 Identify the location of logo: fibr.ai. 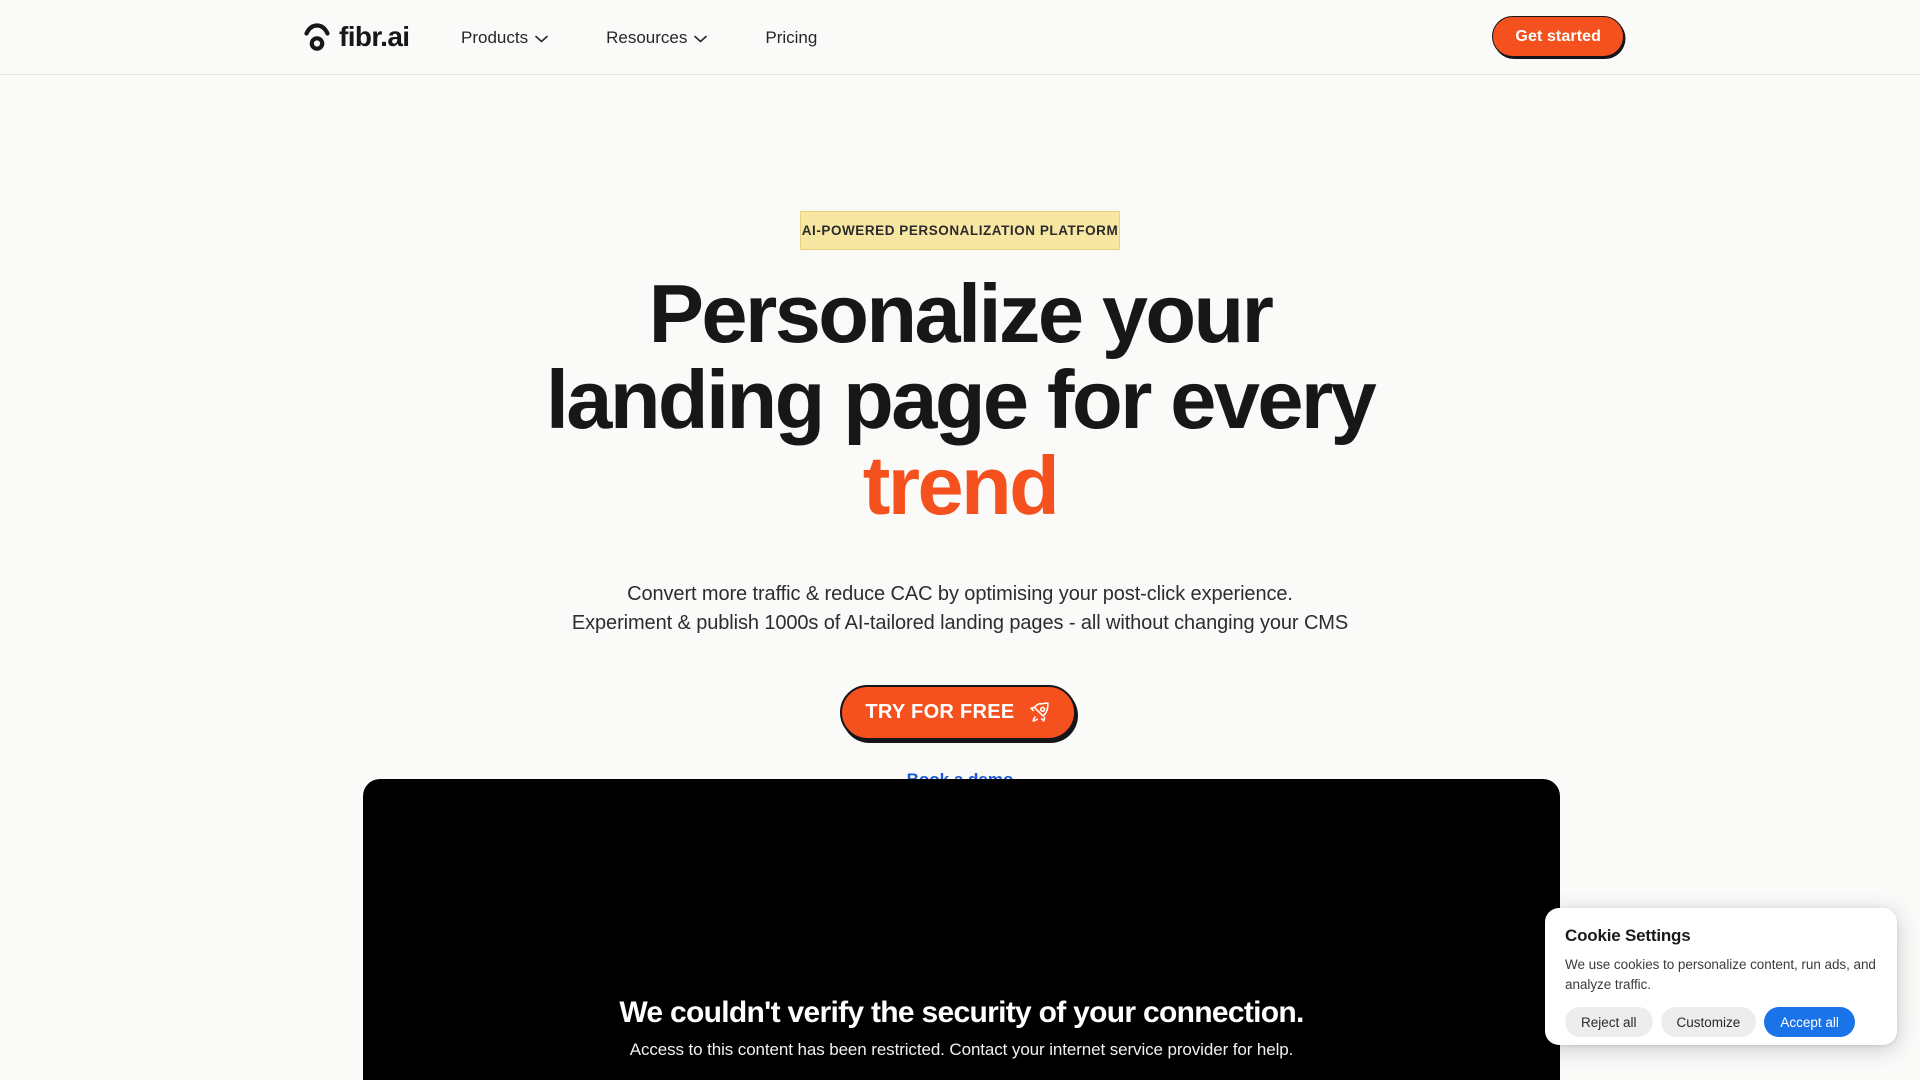
(357, 37).